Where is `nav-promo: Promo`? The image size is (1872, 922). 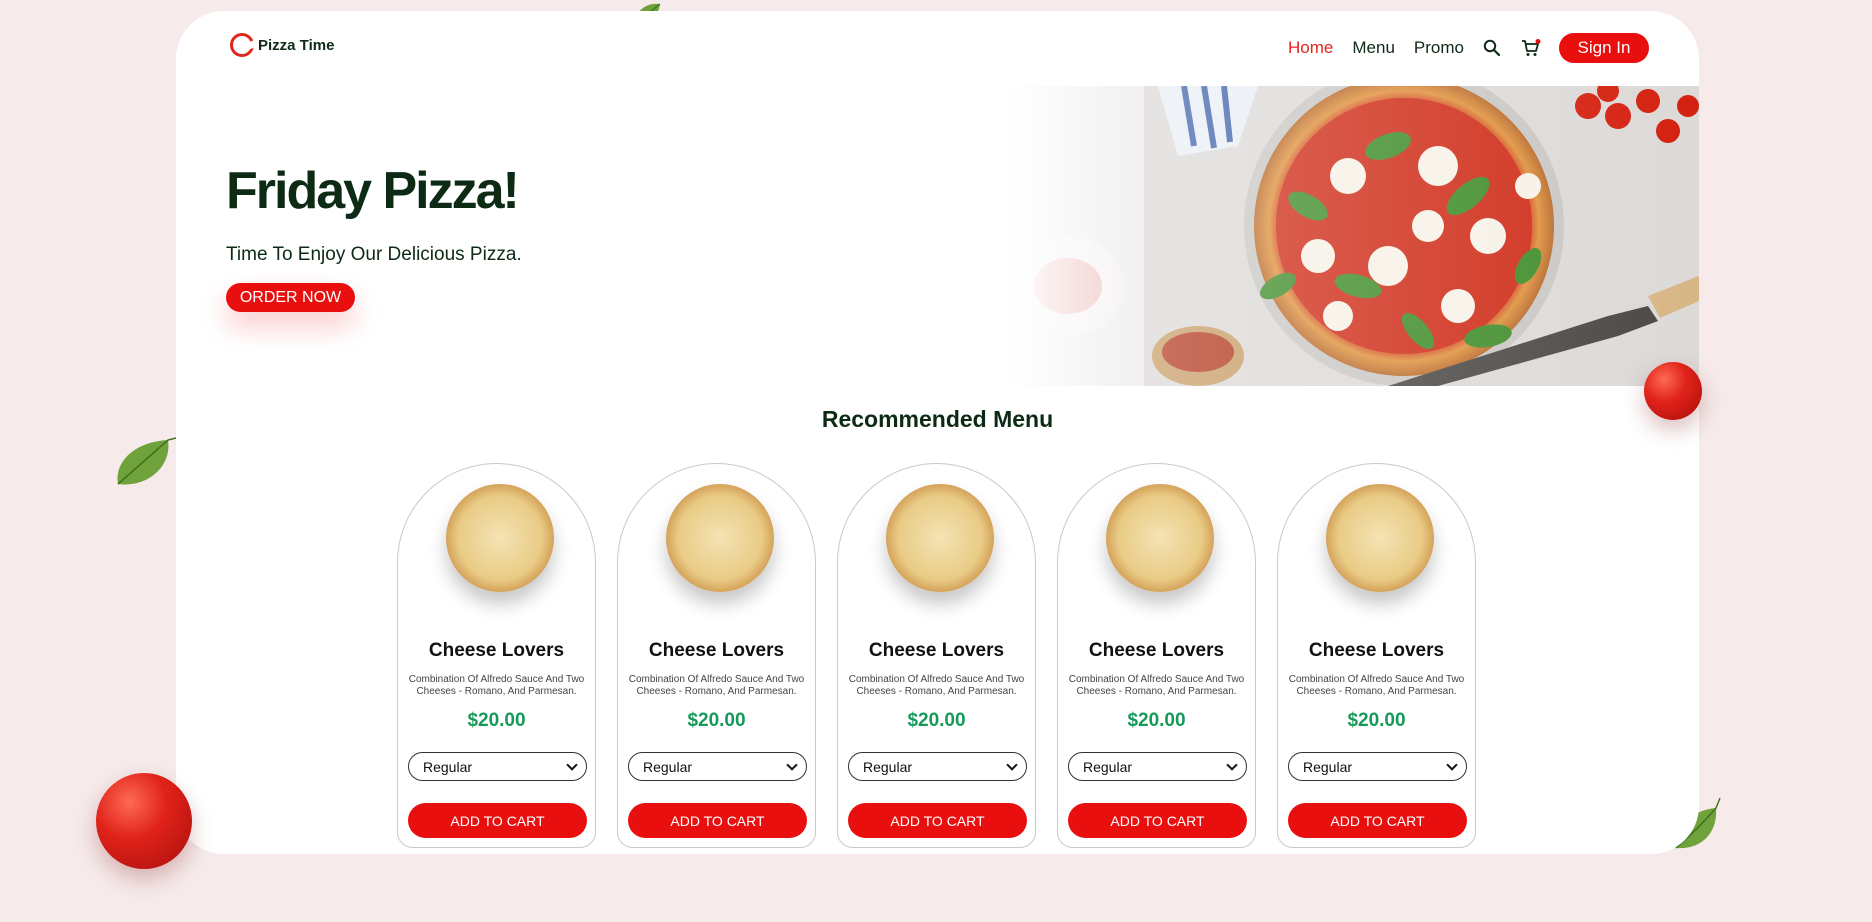 nav-promo: Promo is located at coordinates (1439, 48).